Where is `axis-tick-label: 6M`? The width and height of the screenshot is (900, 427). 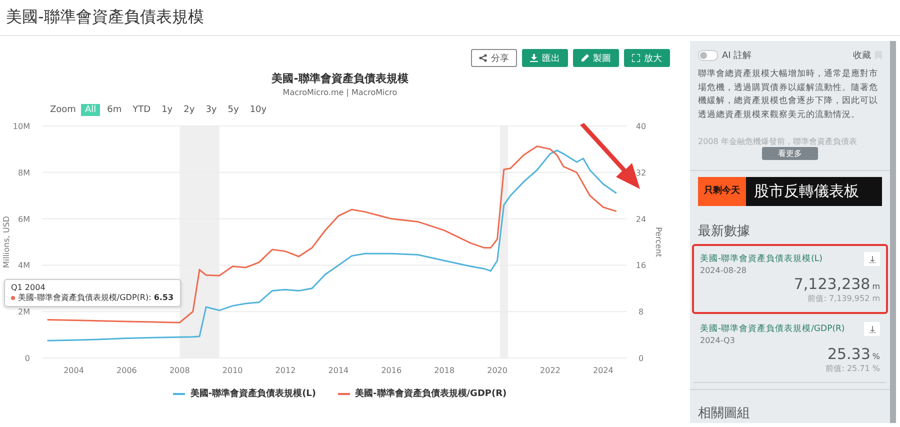
axis-tick-label: 6M is located at coordinates (24, 219).